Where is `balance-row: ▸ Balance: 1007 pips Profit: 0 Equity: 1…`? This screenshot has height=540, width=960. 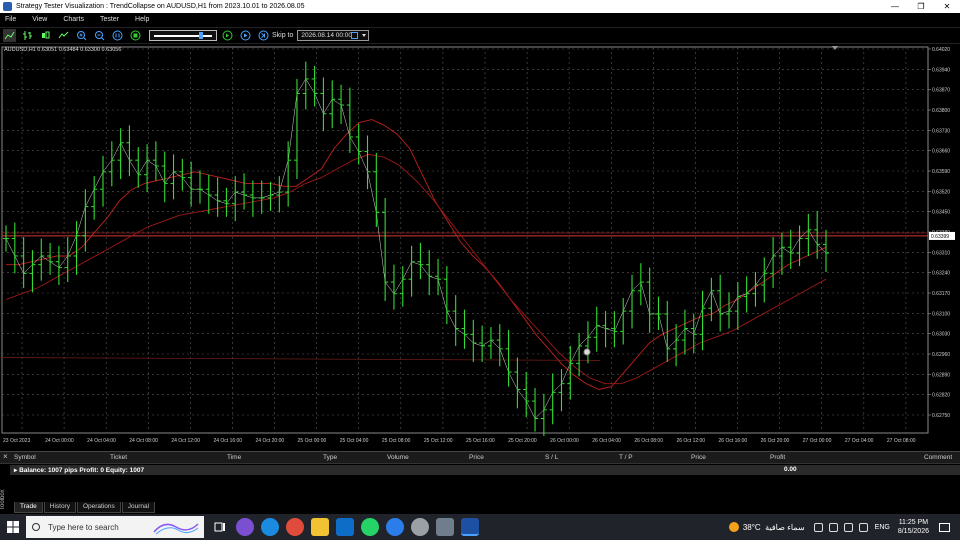
balance-row: ▸ Balance: 1007 pips Profit: 0 Equity: 1… is located at coordinates (485, 470).